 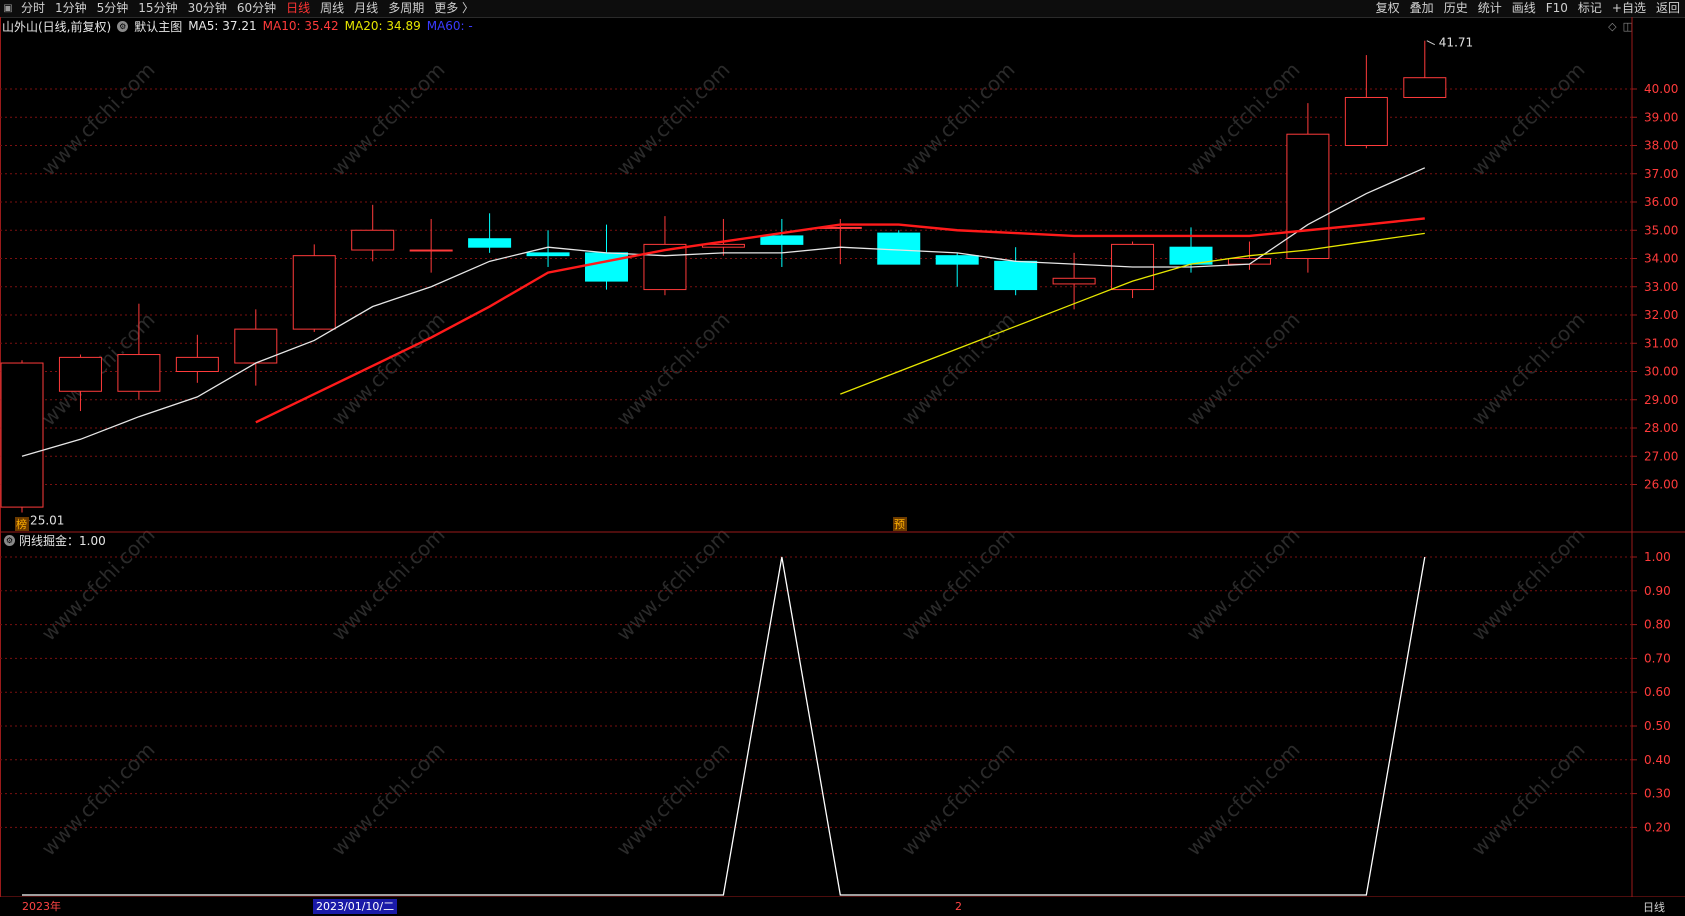 I want to click on indicator-tick-label: 0.40, so click(x=1657, y=760).